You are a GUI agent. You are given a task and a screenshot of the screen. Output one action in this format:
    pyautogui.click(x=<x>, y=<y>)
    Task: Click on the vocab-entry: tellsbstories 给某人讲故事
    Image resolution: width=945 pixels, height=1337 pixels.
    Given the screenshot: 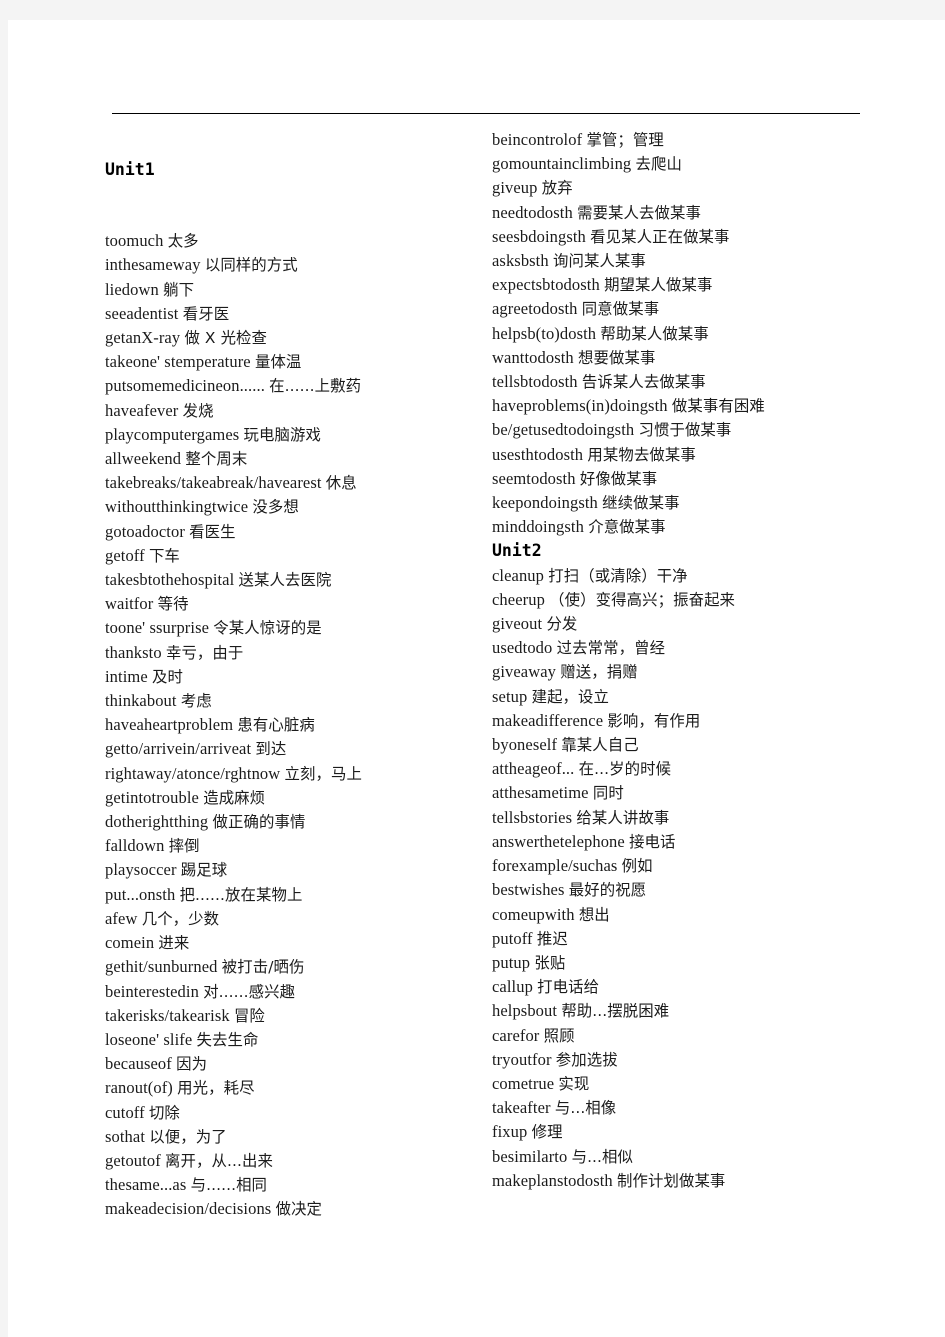 What is the action you would take?
    pyautogui.click(x=682, y=818)
    